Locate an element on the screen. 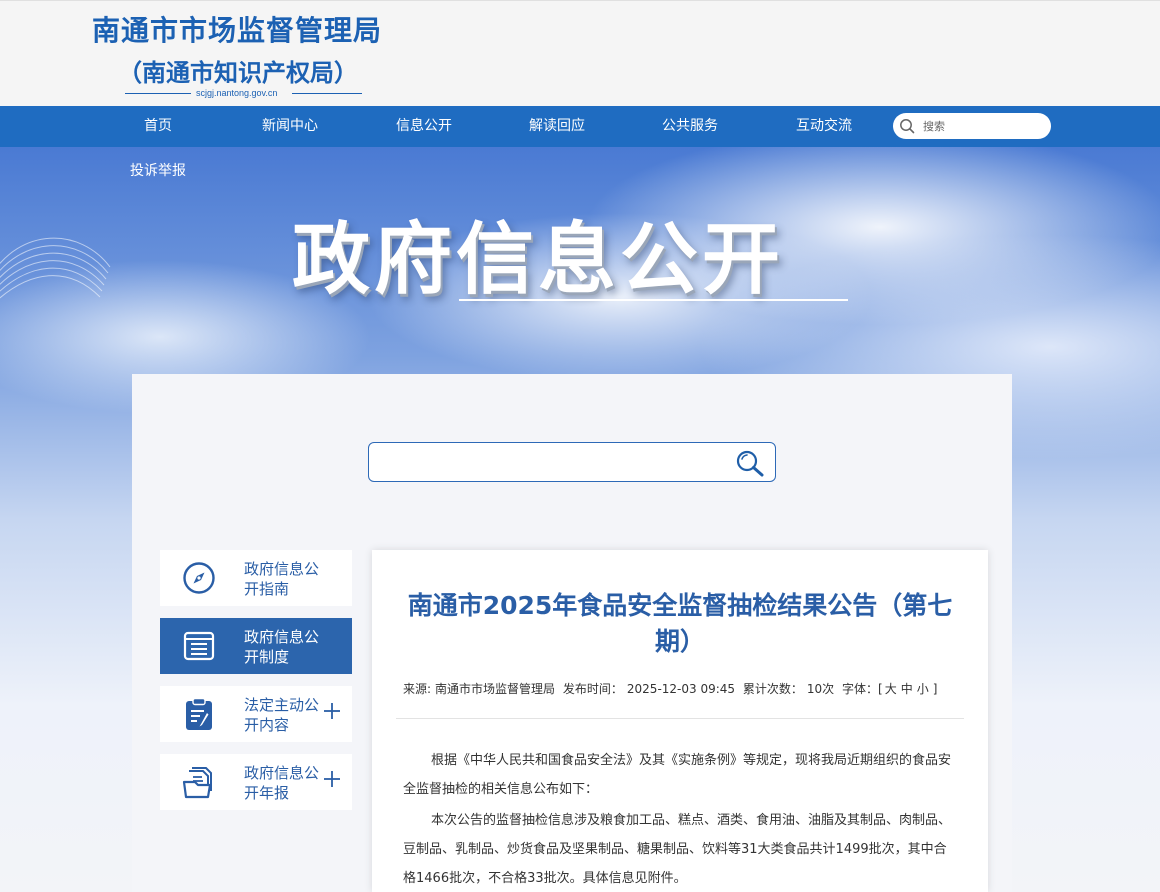 The image size is (1160, 892). site-title: 南通市市场监督管理局 is located at coordinates (237, 29).